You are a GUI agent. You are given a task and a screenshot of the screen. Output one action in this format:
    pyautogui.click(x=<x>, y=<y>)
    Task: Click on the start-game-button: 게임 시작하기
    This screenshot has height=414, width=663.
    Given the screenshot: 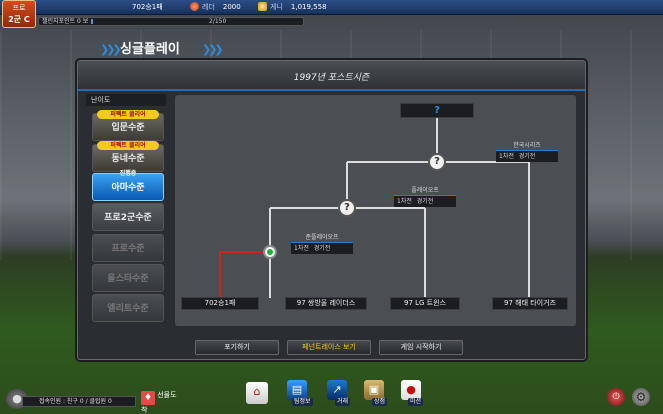 What is the action you would take?
    pyautogui.click(x=421, y=347)
    